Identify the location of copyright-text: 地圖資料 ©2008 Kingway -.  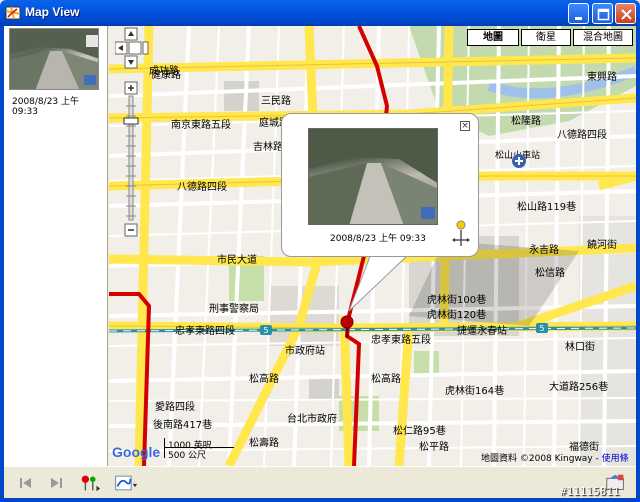
(541, 459).